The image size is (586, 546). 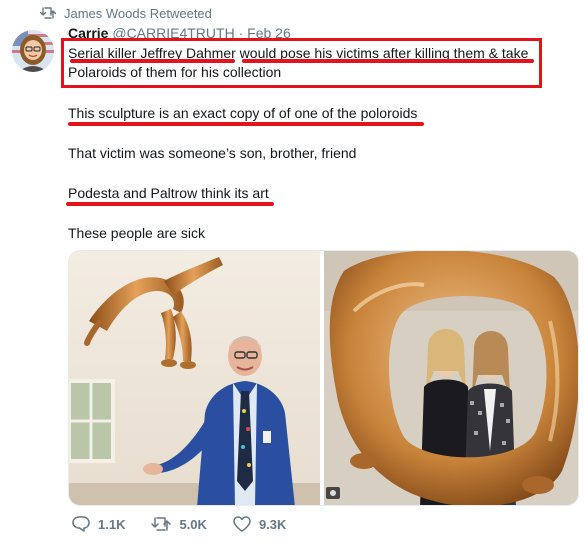 What do you see at coordinates (242, 524) in the screenshot?
I see `heart-icon` at bounding box center [242, 524].